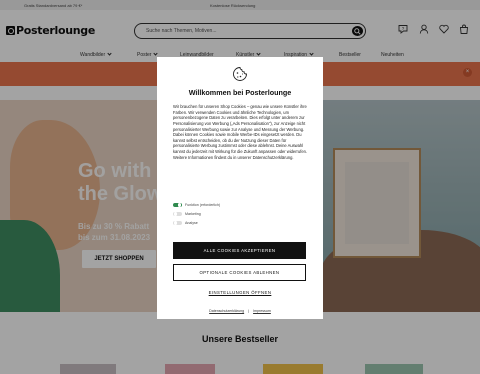  I want to click on toggle-row-analytics: Analyse, so click(185, 223).